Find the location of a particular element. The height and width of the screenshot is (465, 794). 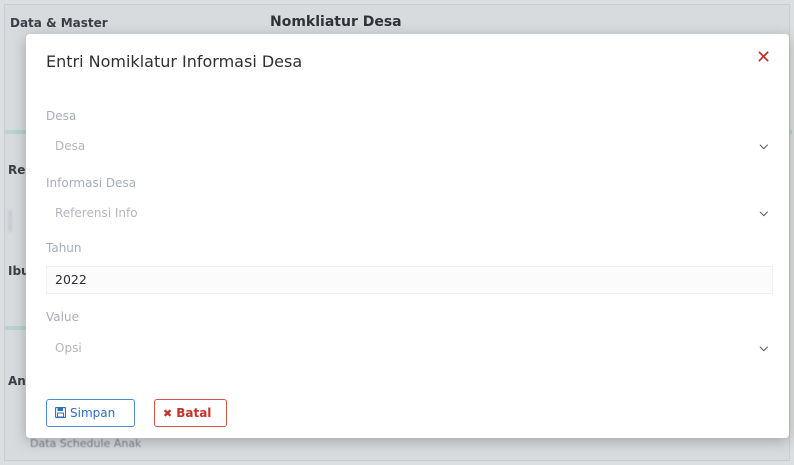

x-icon: ✖ is located at coordinates (168, 413).